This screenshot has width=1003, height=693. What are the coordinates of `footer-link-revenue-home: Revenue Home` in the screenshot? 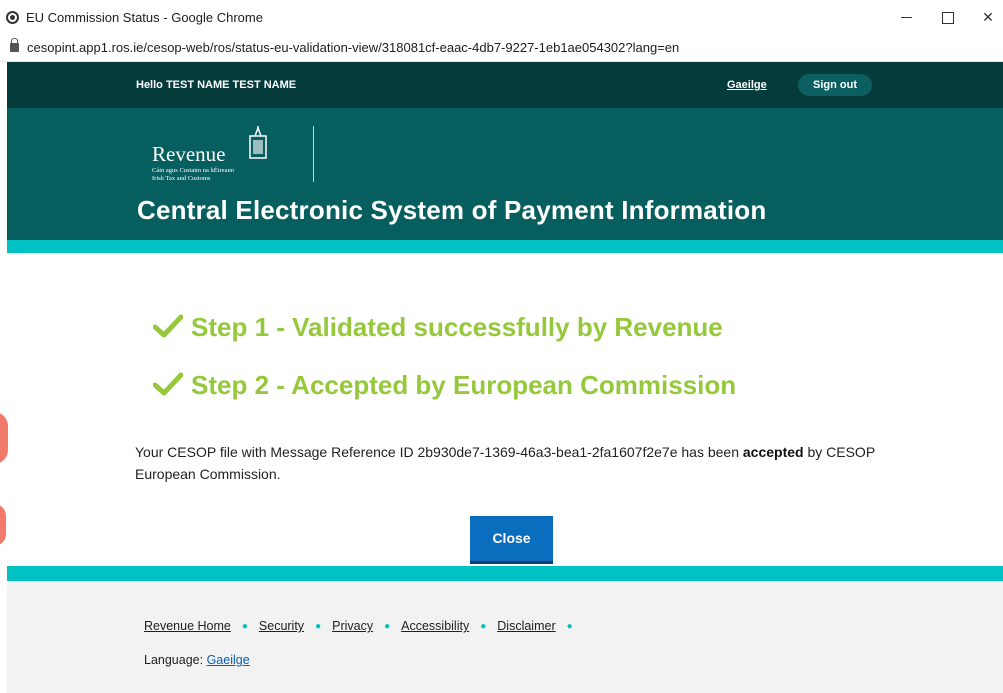 It's located at (187, 626).